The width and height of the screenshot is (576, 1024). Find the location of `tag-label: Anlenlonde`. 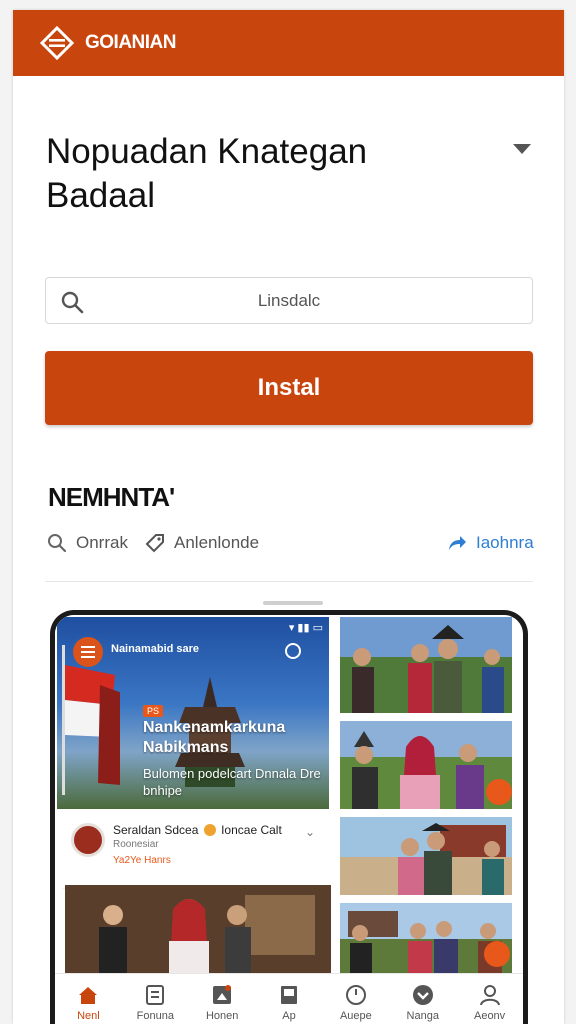

tag-label: Anlenlonde is located at coordinates (217, 542).